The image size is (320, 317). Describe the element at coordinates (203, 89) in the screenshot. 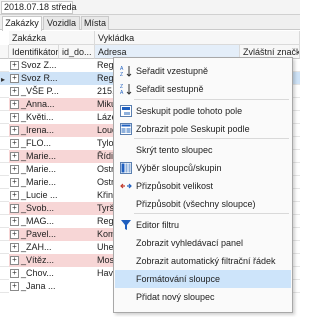

I see `menu-item-seradit-sestupne: Z A Seřadit sestupně` at that location.